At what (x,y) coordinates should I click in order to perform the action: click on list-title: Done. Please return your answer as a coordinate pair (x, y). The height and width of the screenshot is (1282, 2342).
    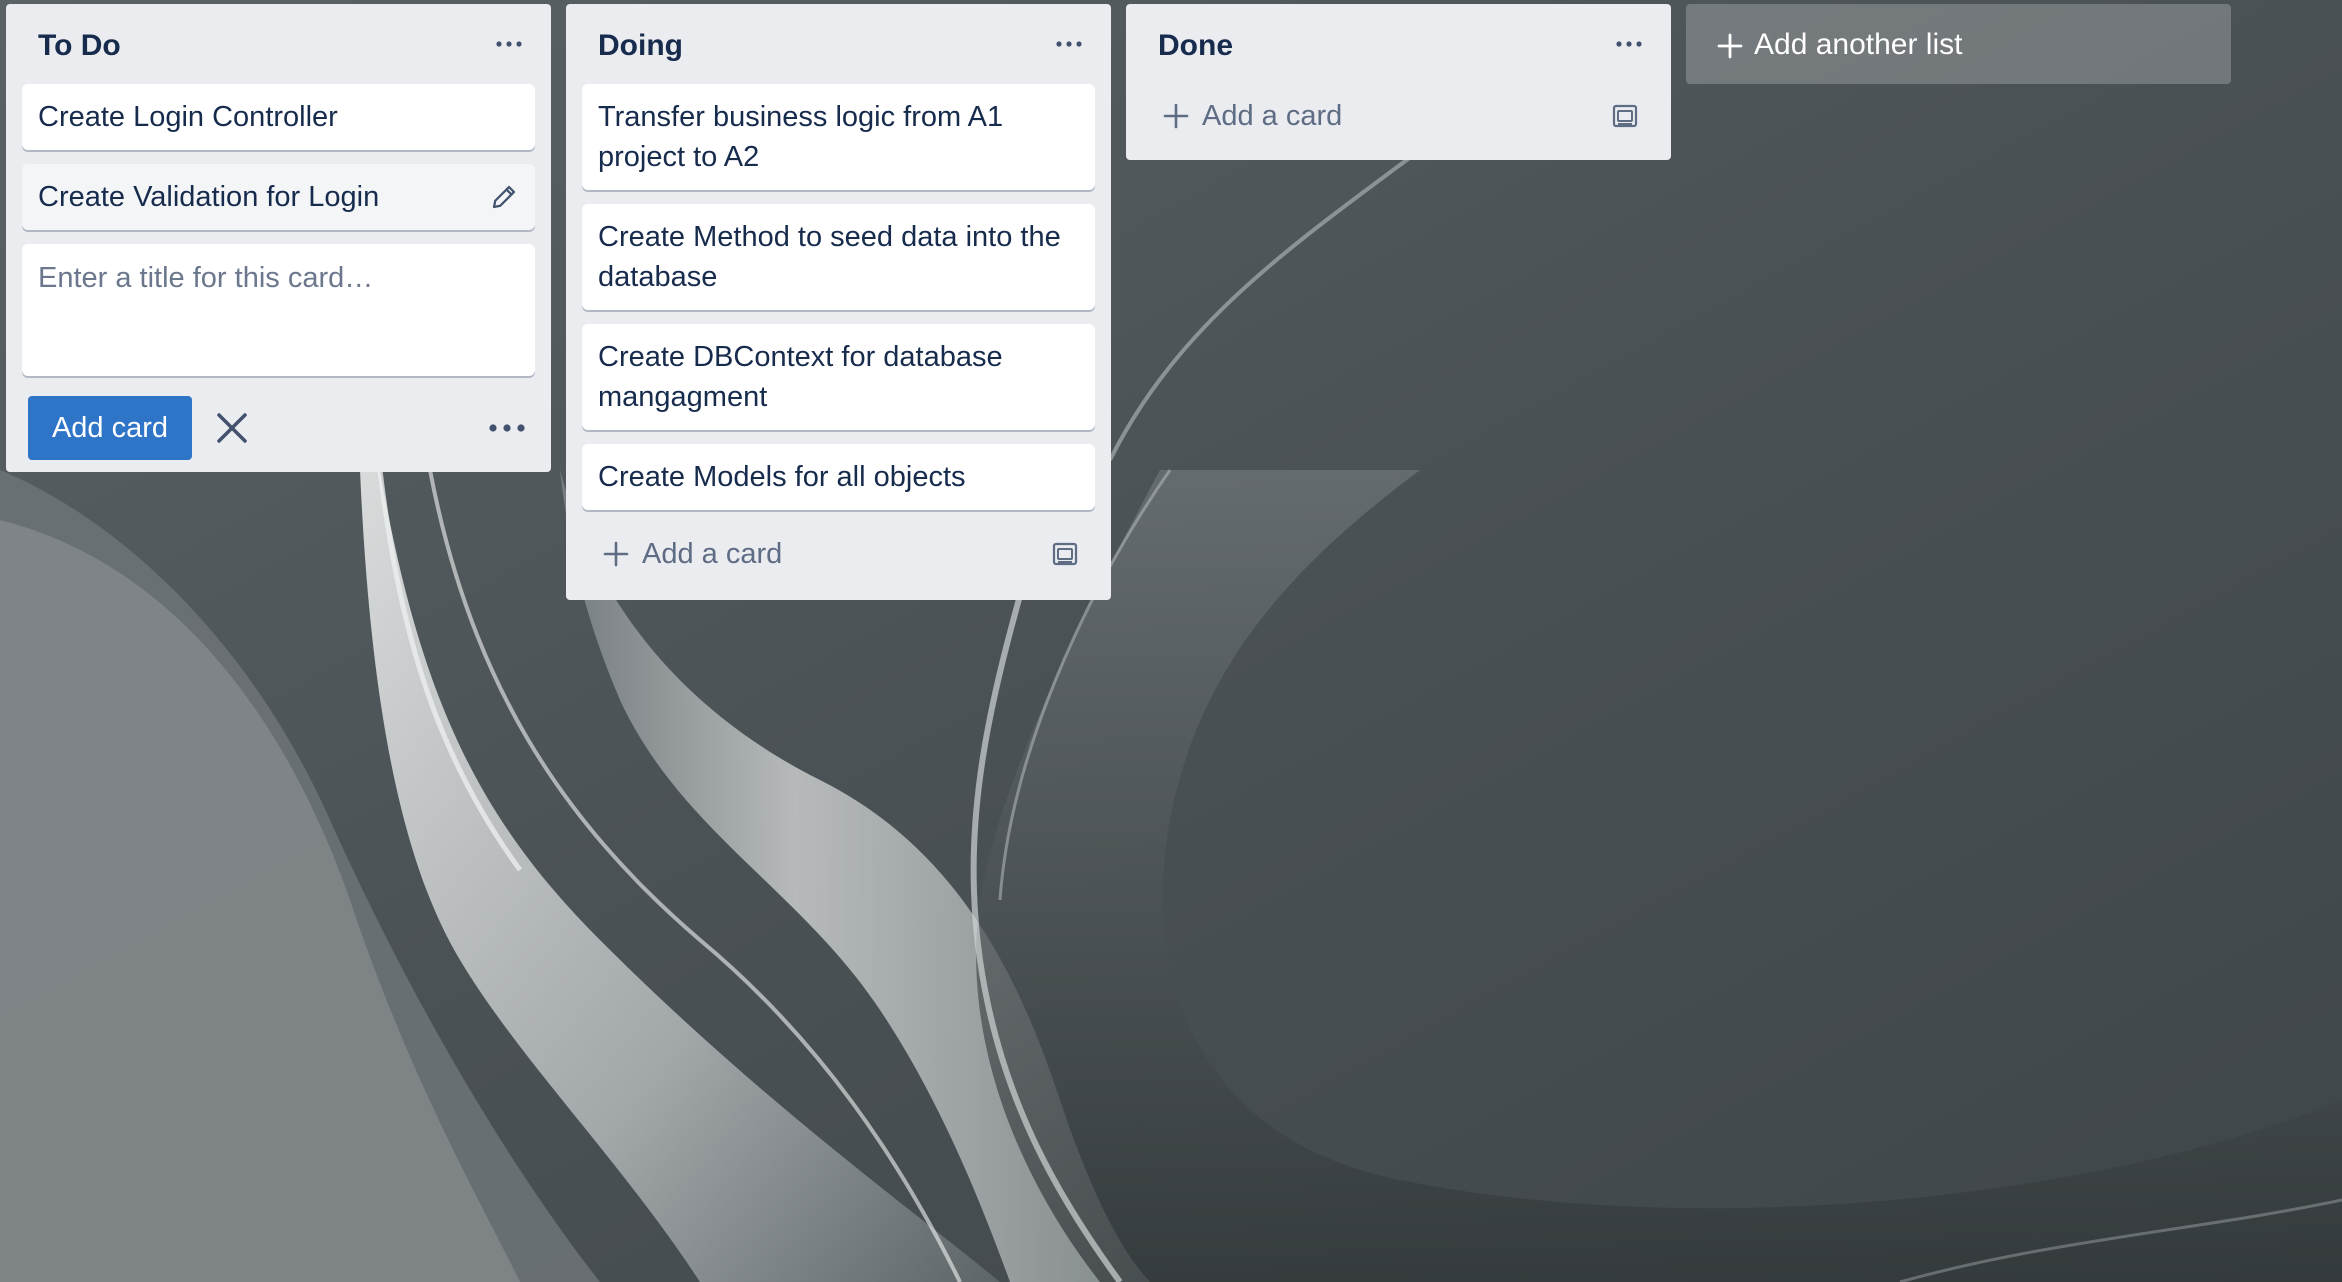
    Looking at the image, I should click on (1195, 46).